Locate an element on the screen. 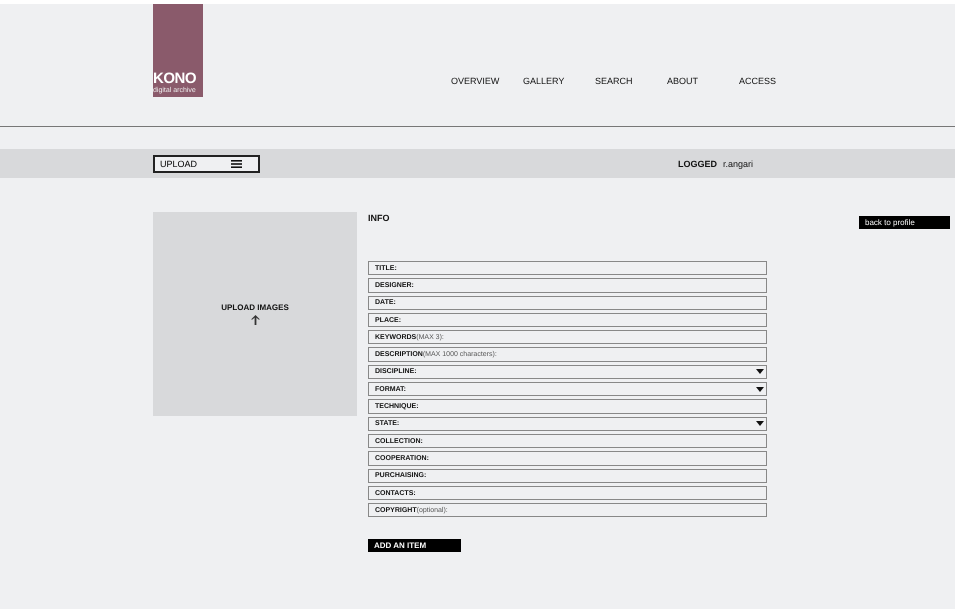 The height and width of the screenshot is (609, 955). nav-link: ABOUT is located at coordinates (703, 81).